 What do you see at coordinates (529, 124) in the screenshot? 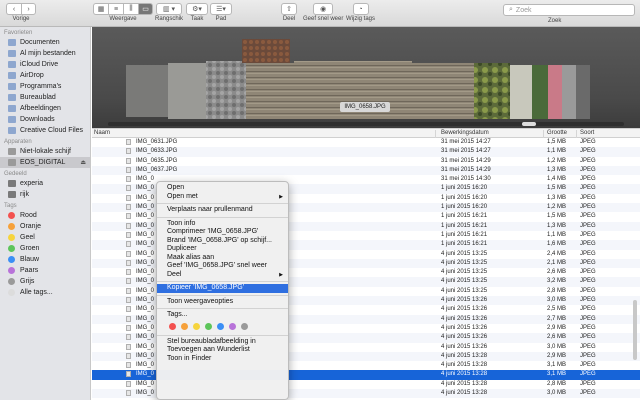
I see `coverflow-scroll-thumb` at bounding box center [529, 124].